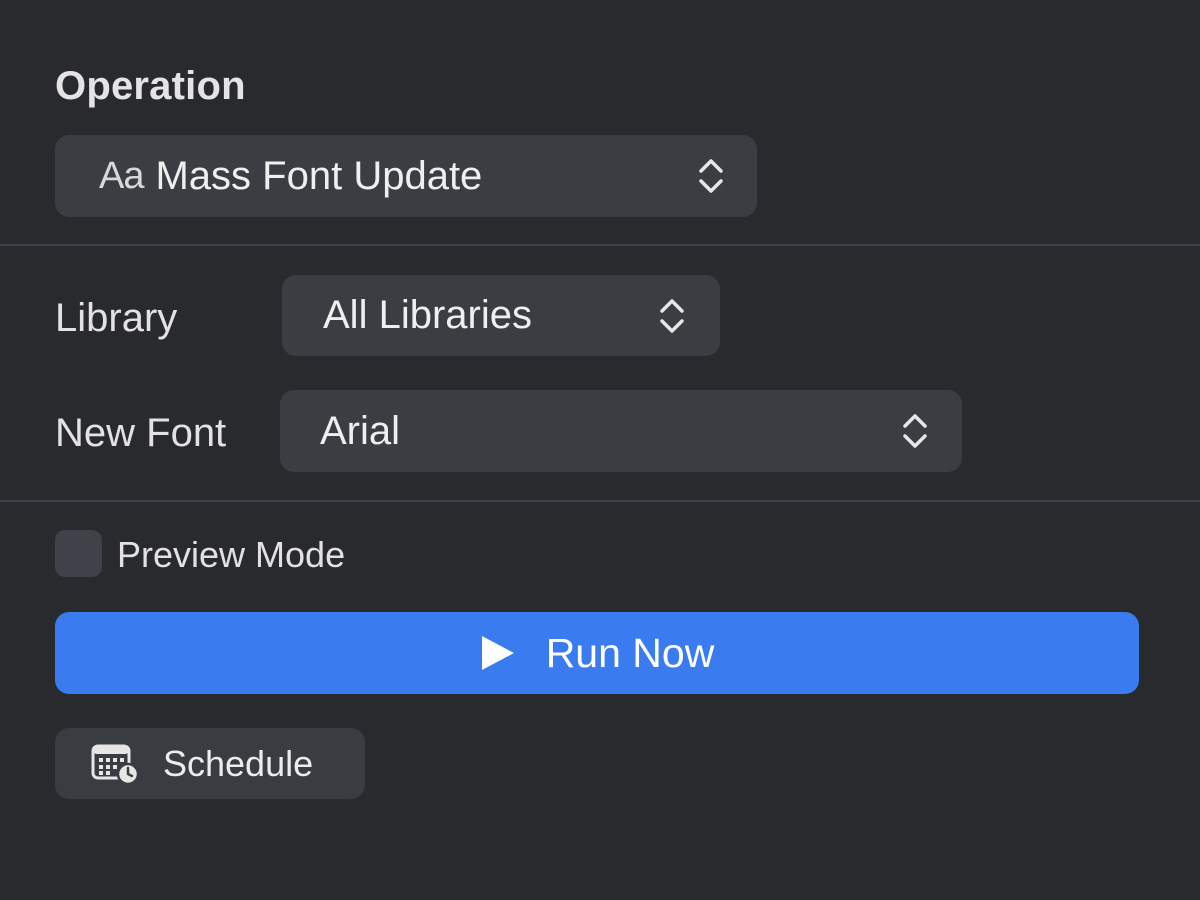 This screenshot has width=1200, height=900. I want to click on preview-mode-checkbox, so click(78, 553).